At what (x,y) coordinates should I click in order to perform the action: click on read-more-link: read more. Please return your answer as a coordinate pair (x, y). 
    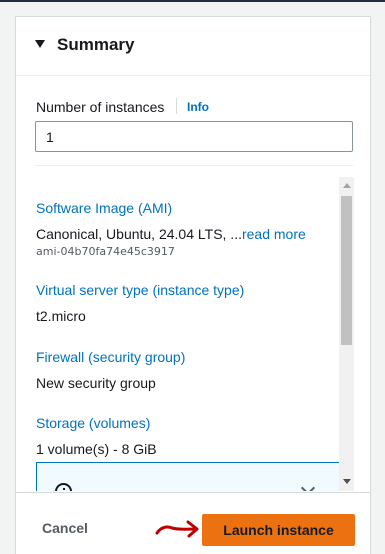
    Looking at the image, I should click on (274, 234).